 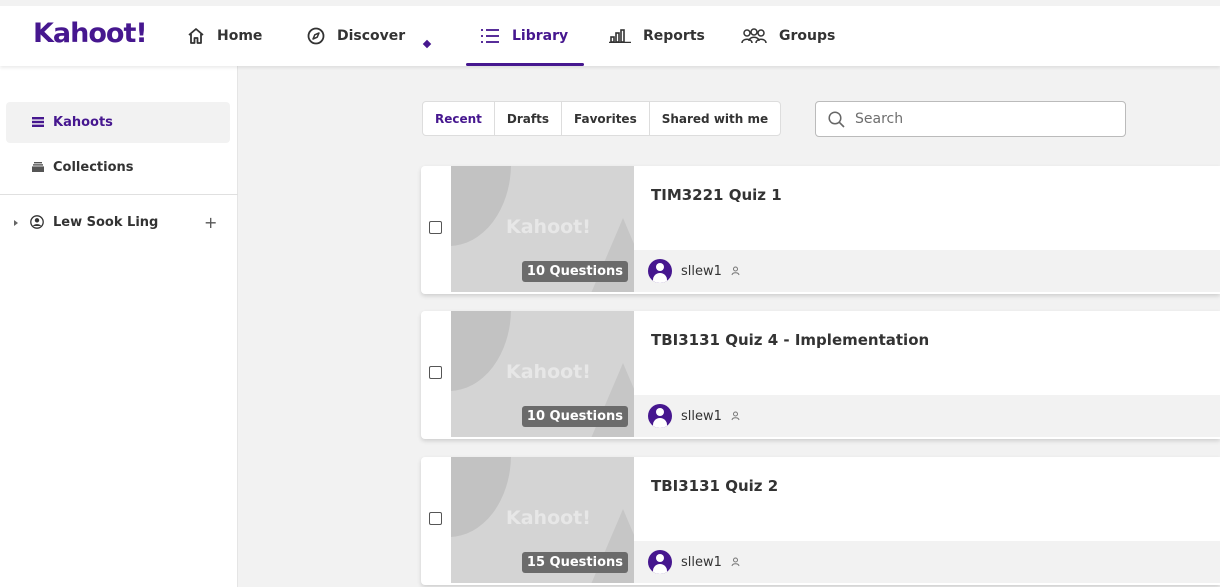 What do you see at coordinates (119, 194) in the screenshot?
I see `sidebar-divider` at bounding box center [119, 194].